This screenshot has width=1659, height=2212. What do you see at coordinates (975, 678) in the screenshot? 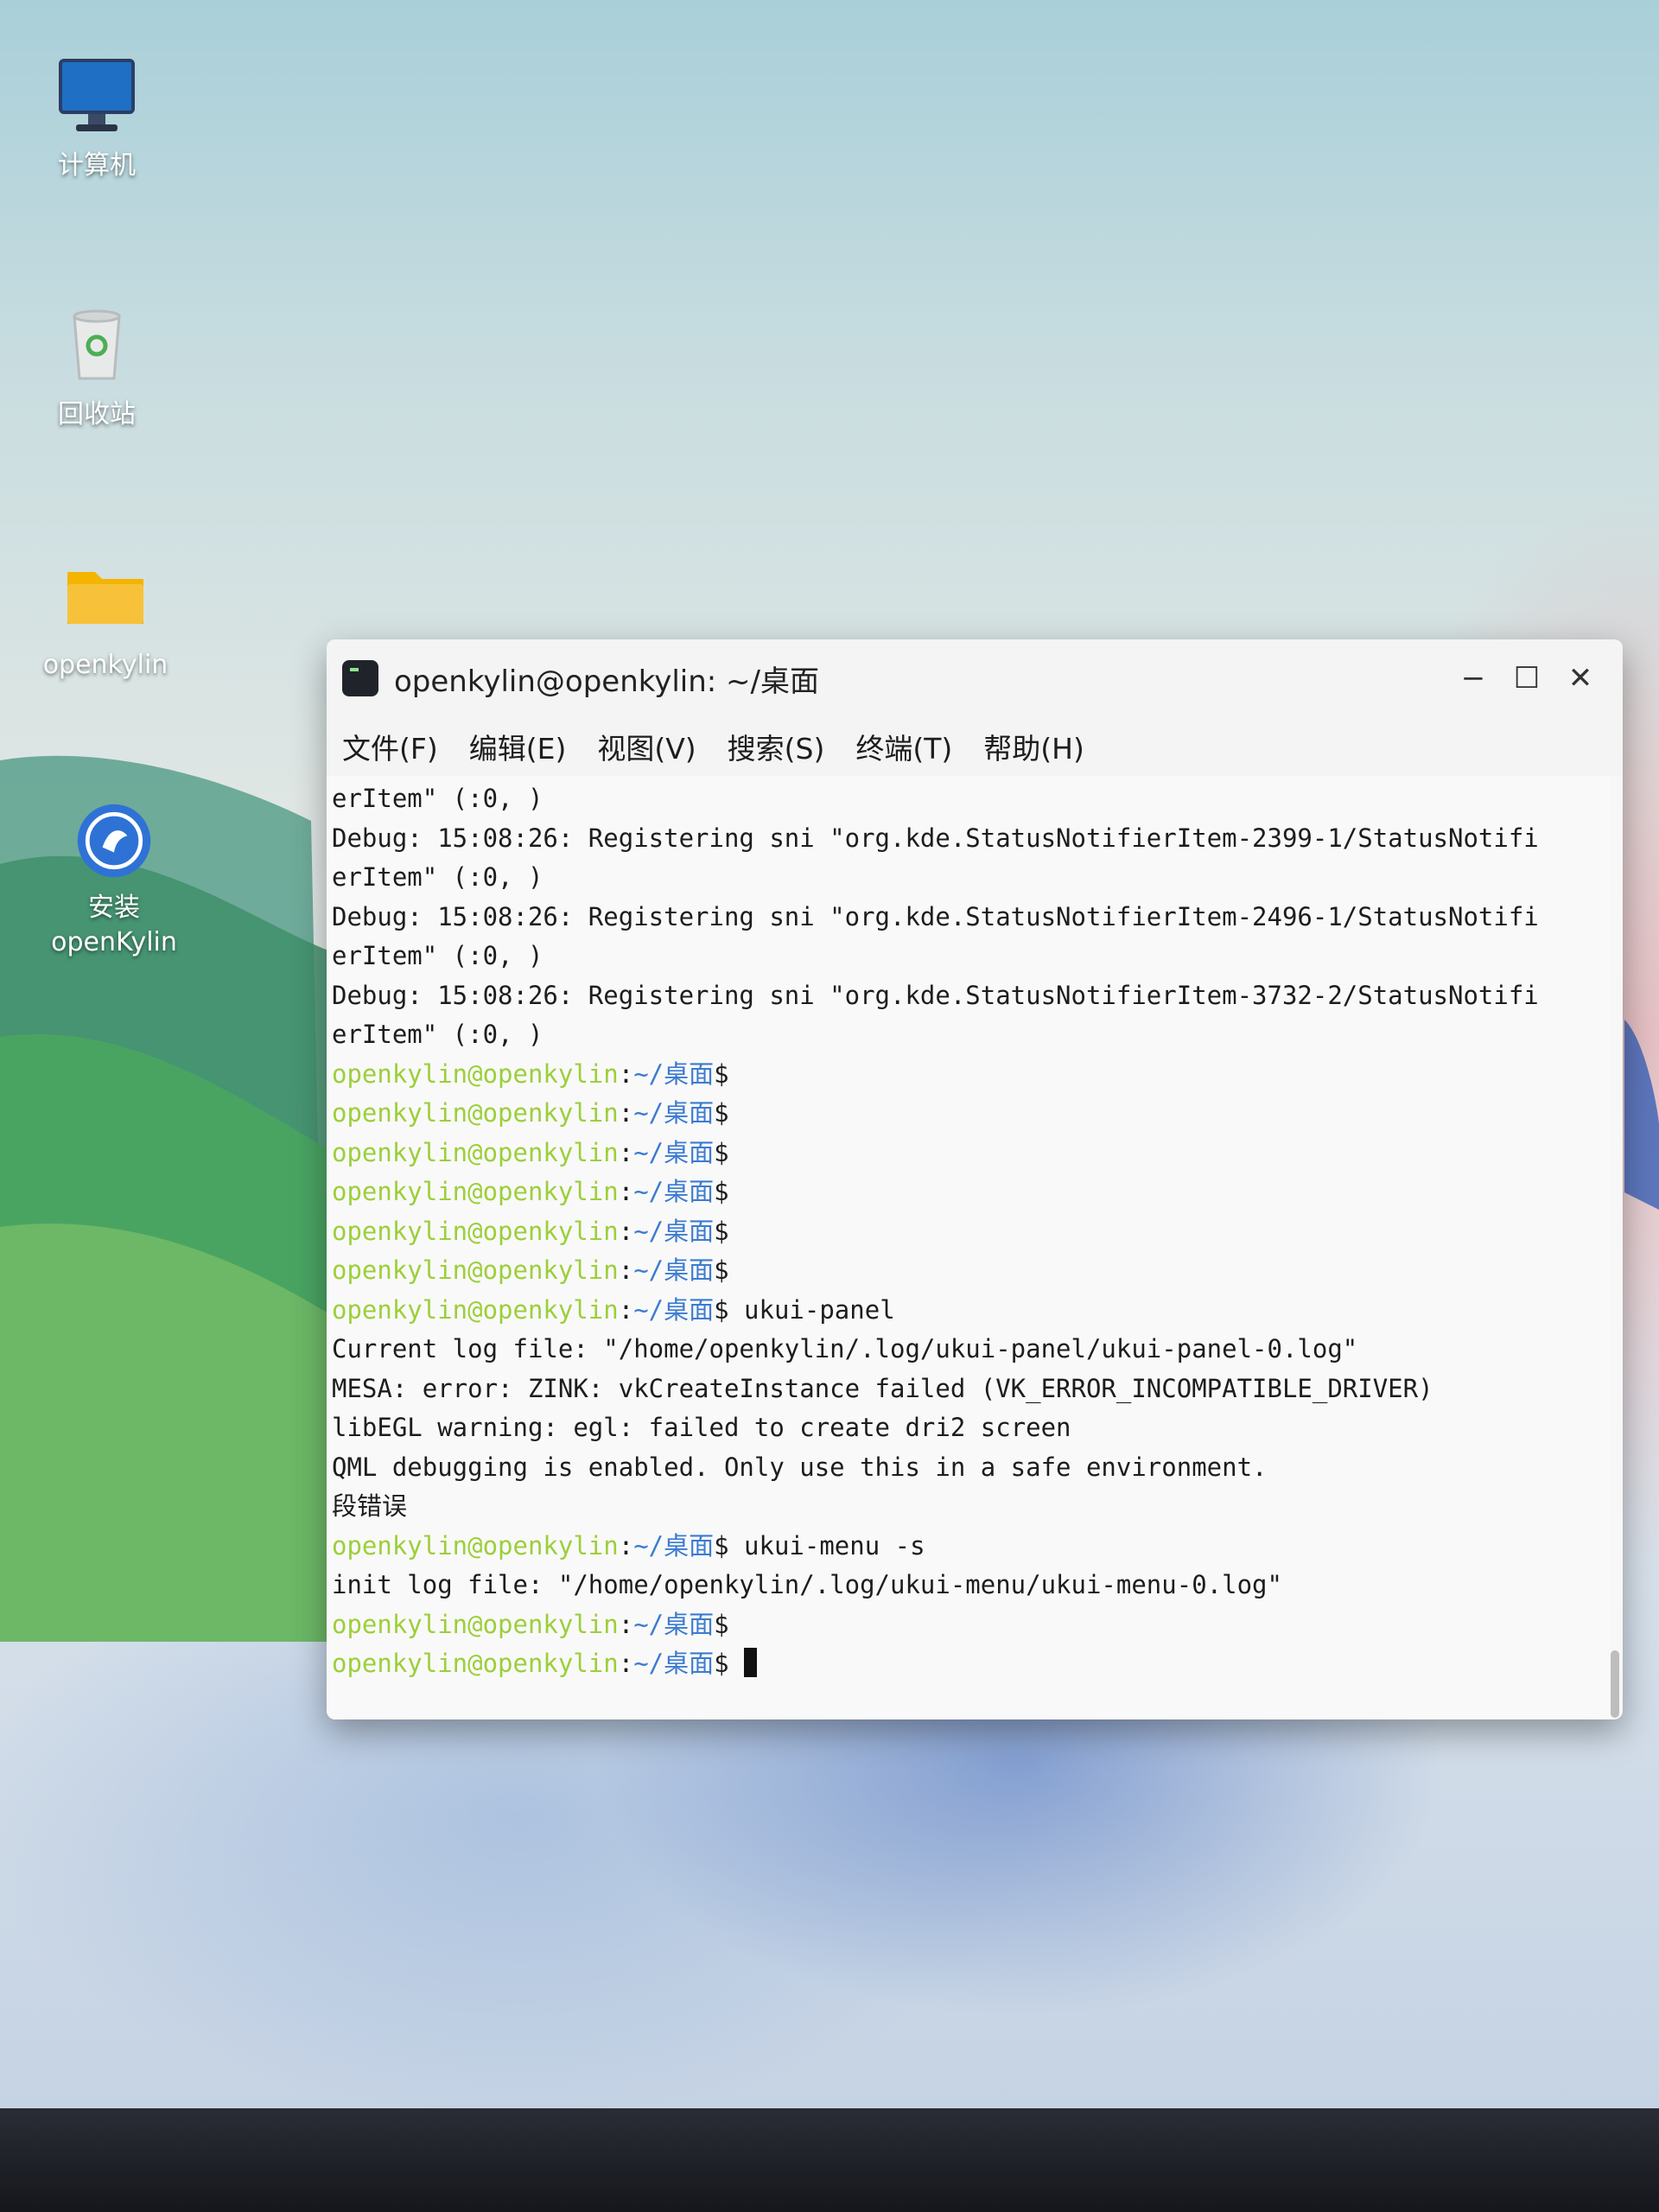
I see `title-bar: openkylin@openkylin: ~/桌面 − ☐ ✕` at bounding box center [975, 678].